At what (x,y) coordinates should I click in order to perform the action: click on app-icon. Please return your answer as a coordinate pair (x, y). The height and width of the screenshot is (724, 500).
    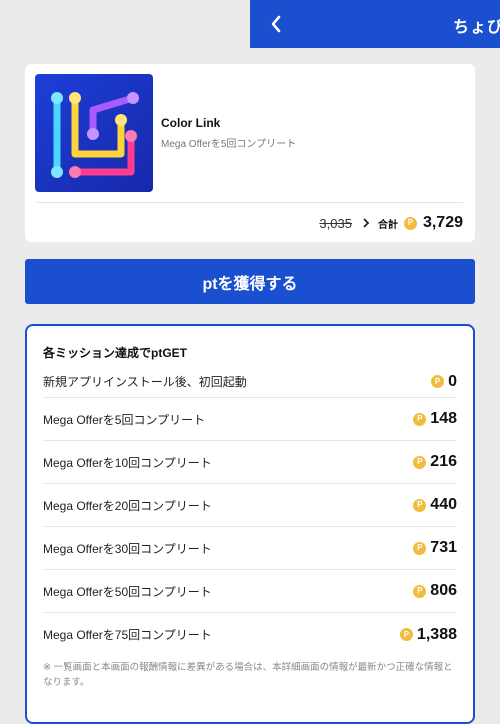
    Looking at the image, I should click on (94, 133).